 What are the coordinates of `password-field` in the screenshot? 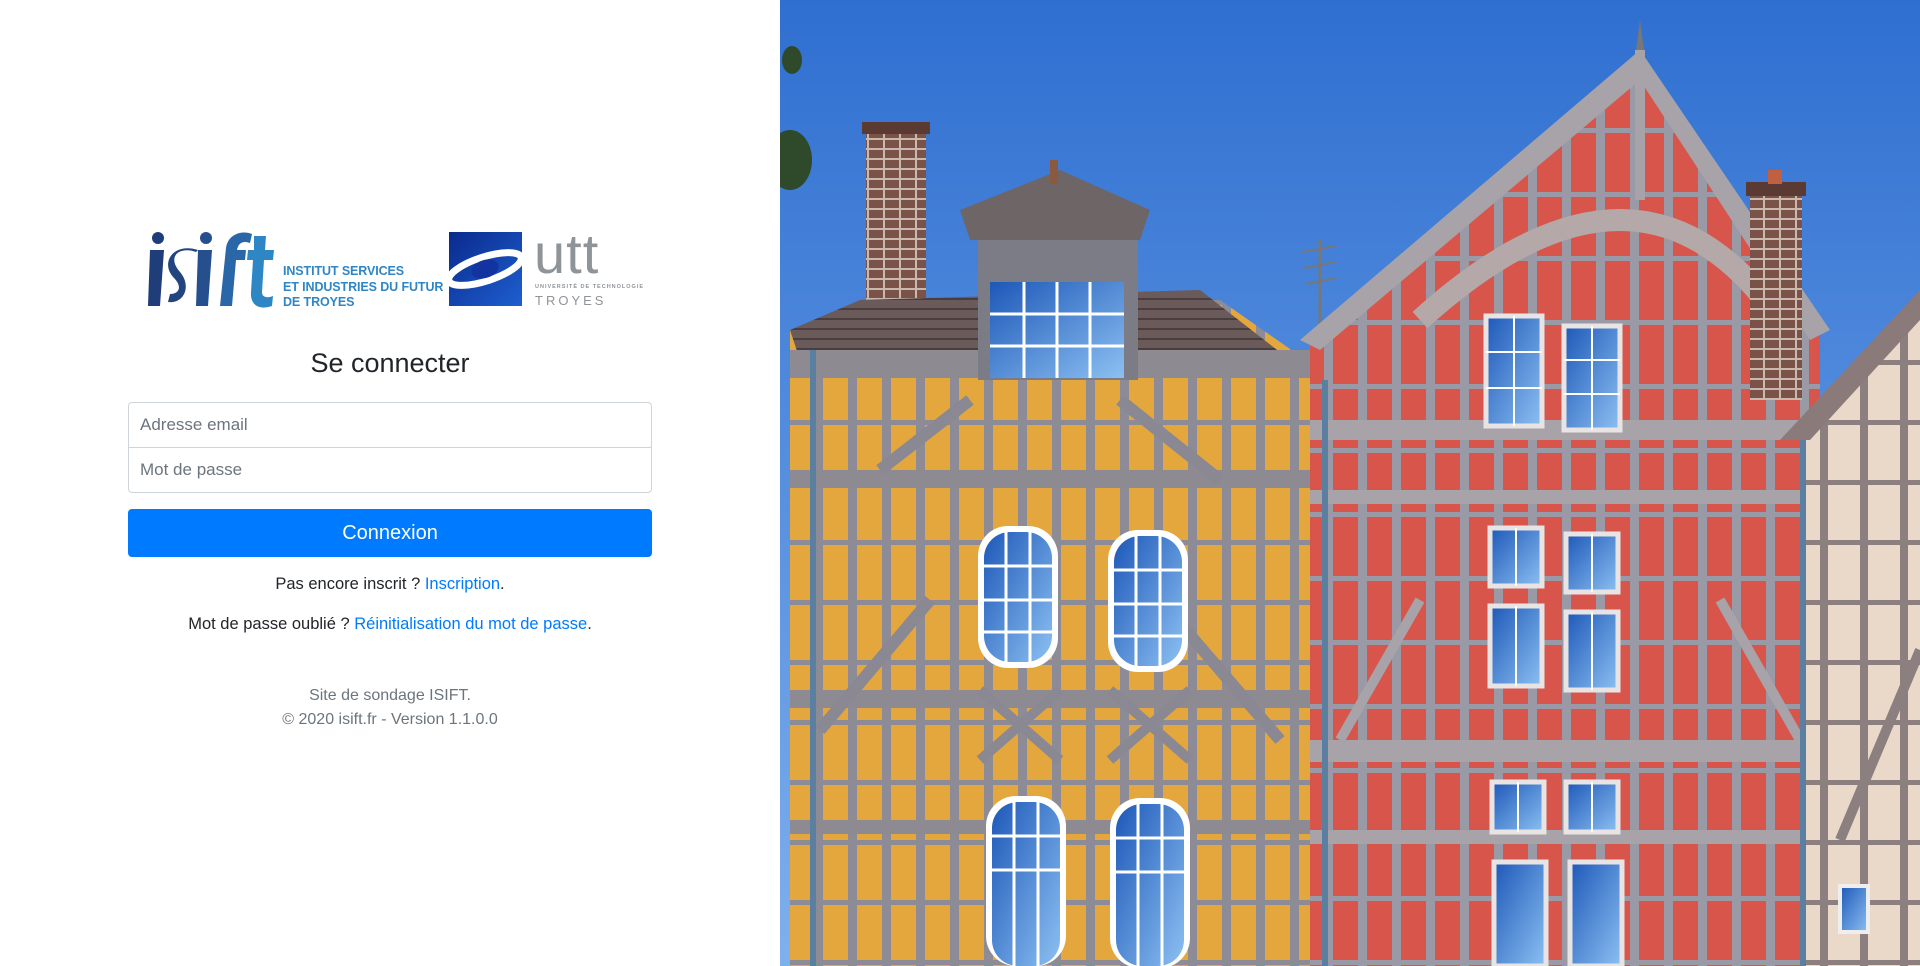 It's located at (390, 470).